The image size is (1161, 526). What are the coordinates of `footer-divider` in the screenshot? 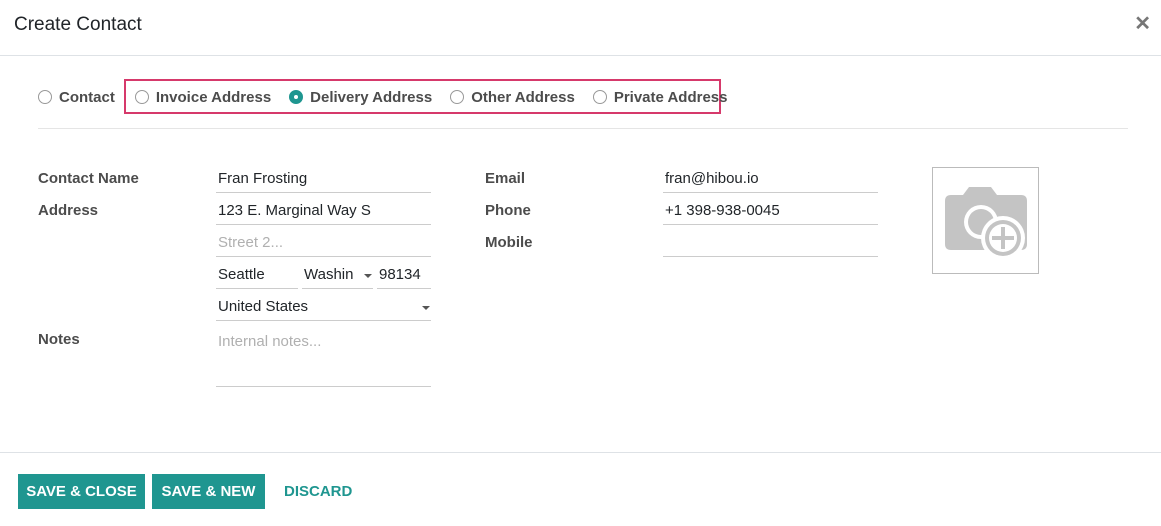 It's located at (580, 452).